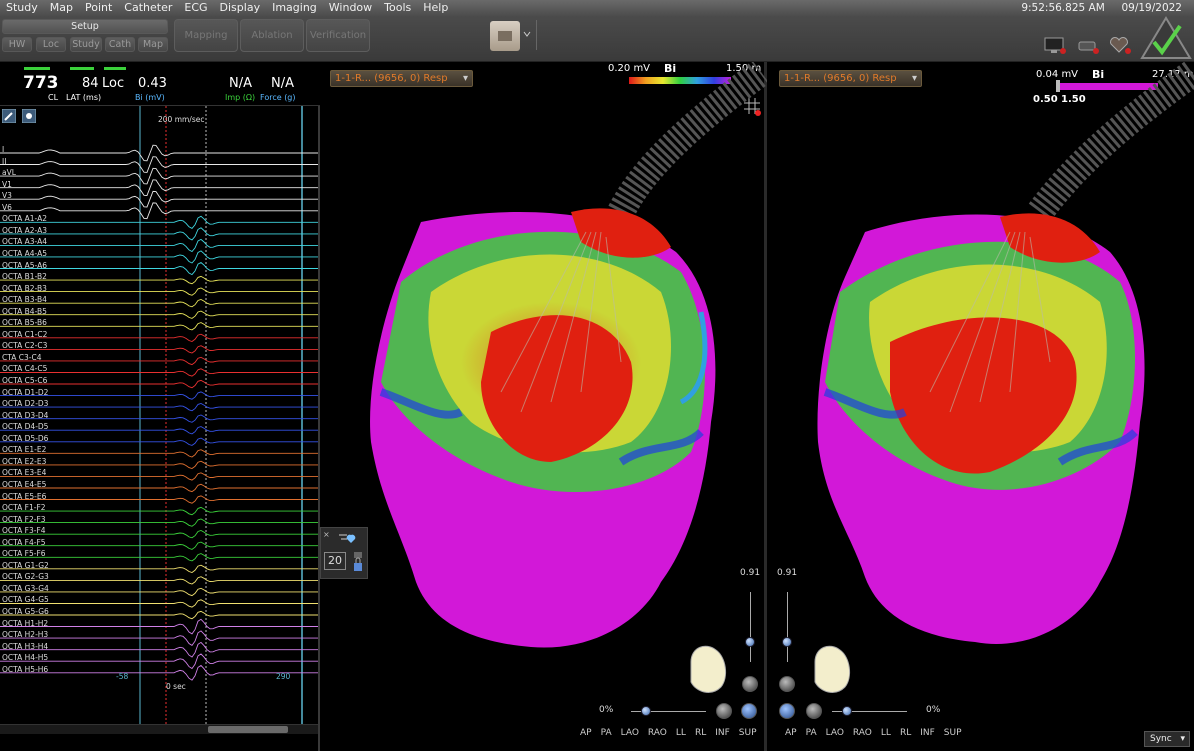 The image size is (1194, 751). What do you see at coordinates (397, 8) in the screenshot?
I see `menu-tools: Tools` at bounding box center [397, 8].